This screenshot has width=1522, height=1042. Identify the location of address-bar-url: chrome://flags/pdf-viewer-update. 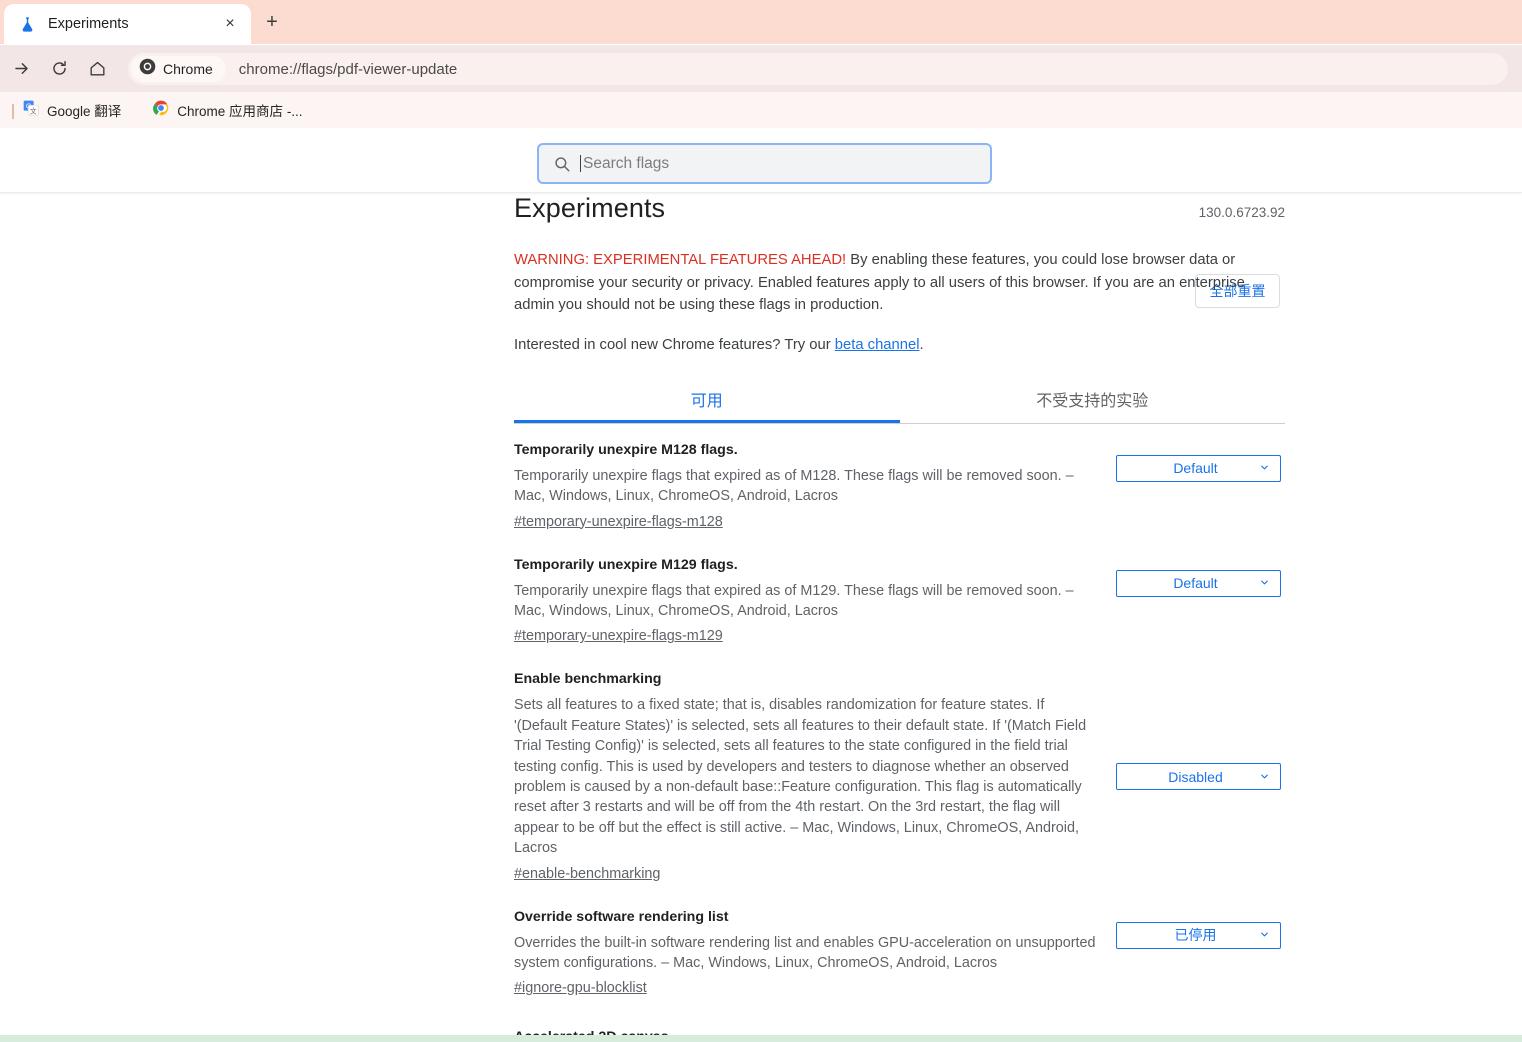
(348, 69).